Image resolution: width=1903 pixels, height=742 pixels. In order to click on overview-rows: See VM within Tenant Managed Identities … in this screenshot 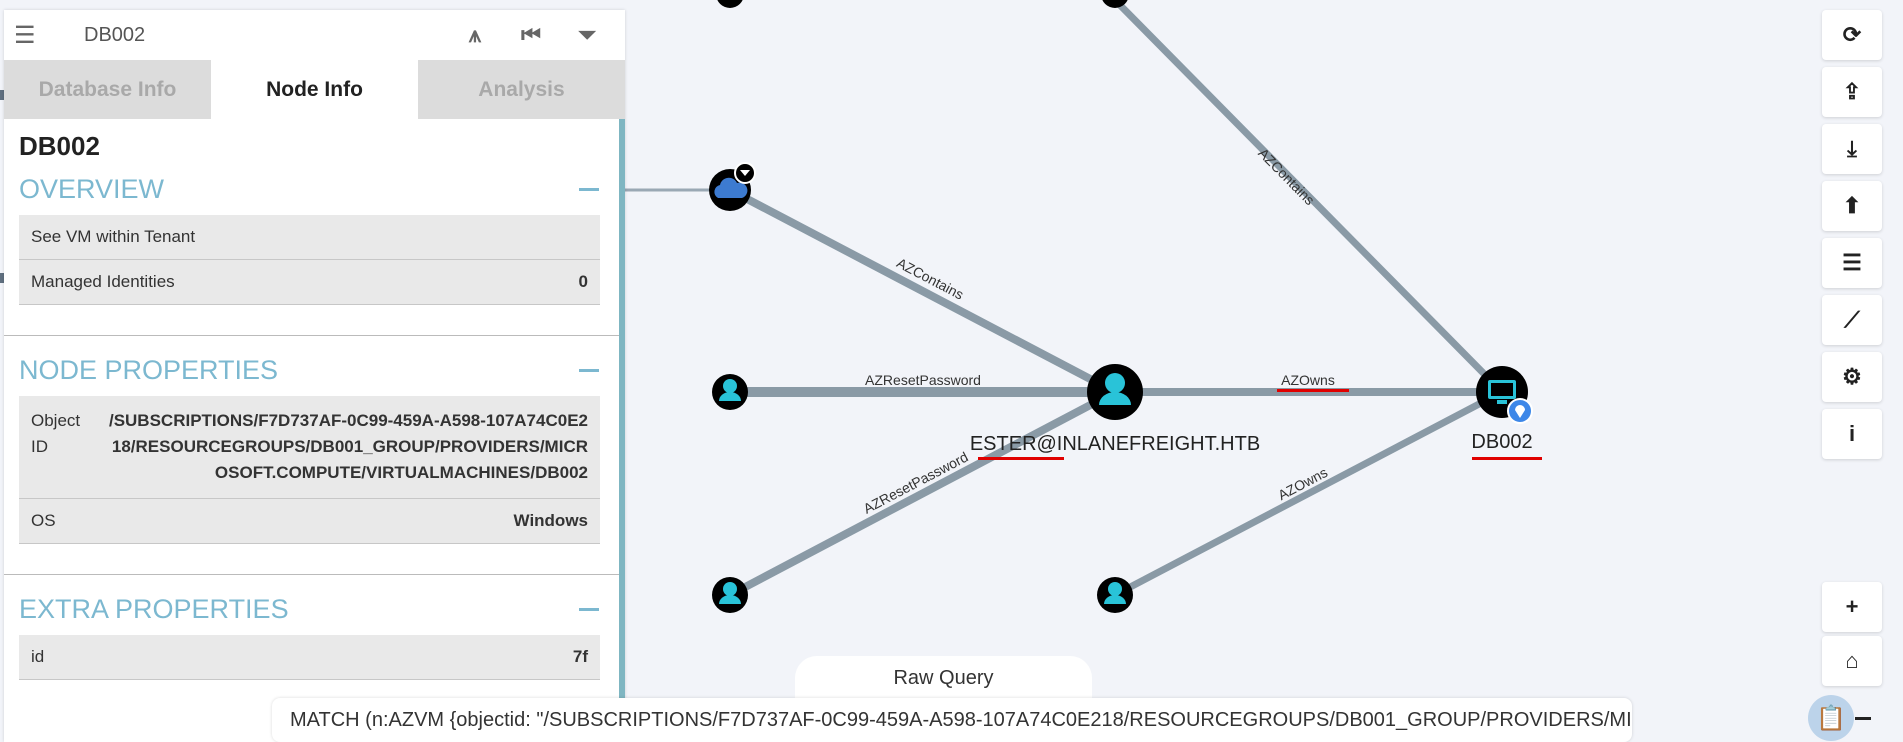, I will do `click(309, 260)`.